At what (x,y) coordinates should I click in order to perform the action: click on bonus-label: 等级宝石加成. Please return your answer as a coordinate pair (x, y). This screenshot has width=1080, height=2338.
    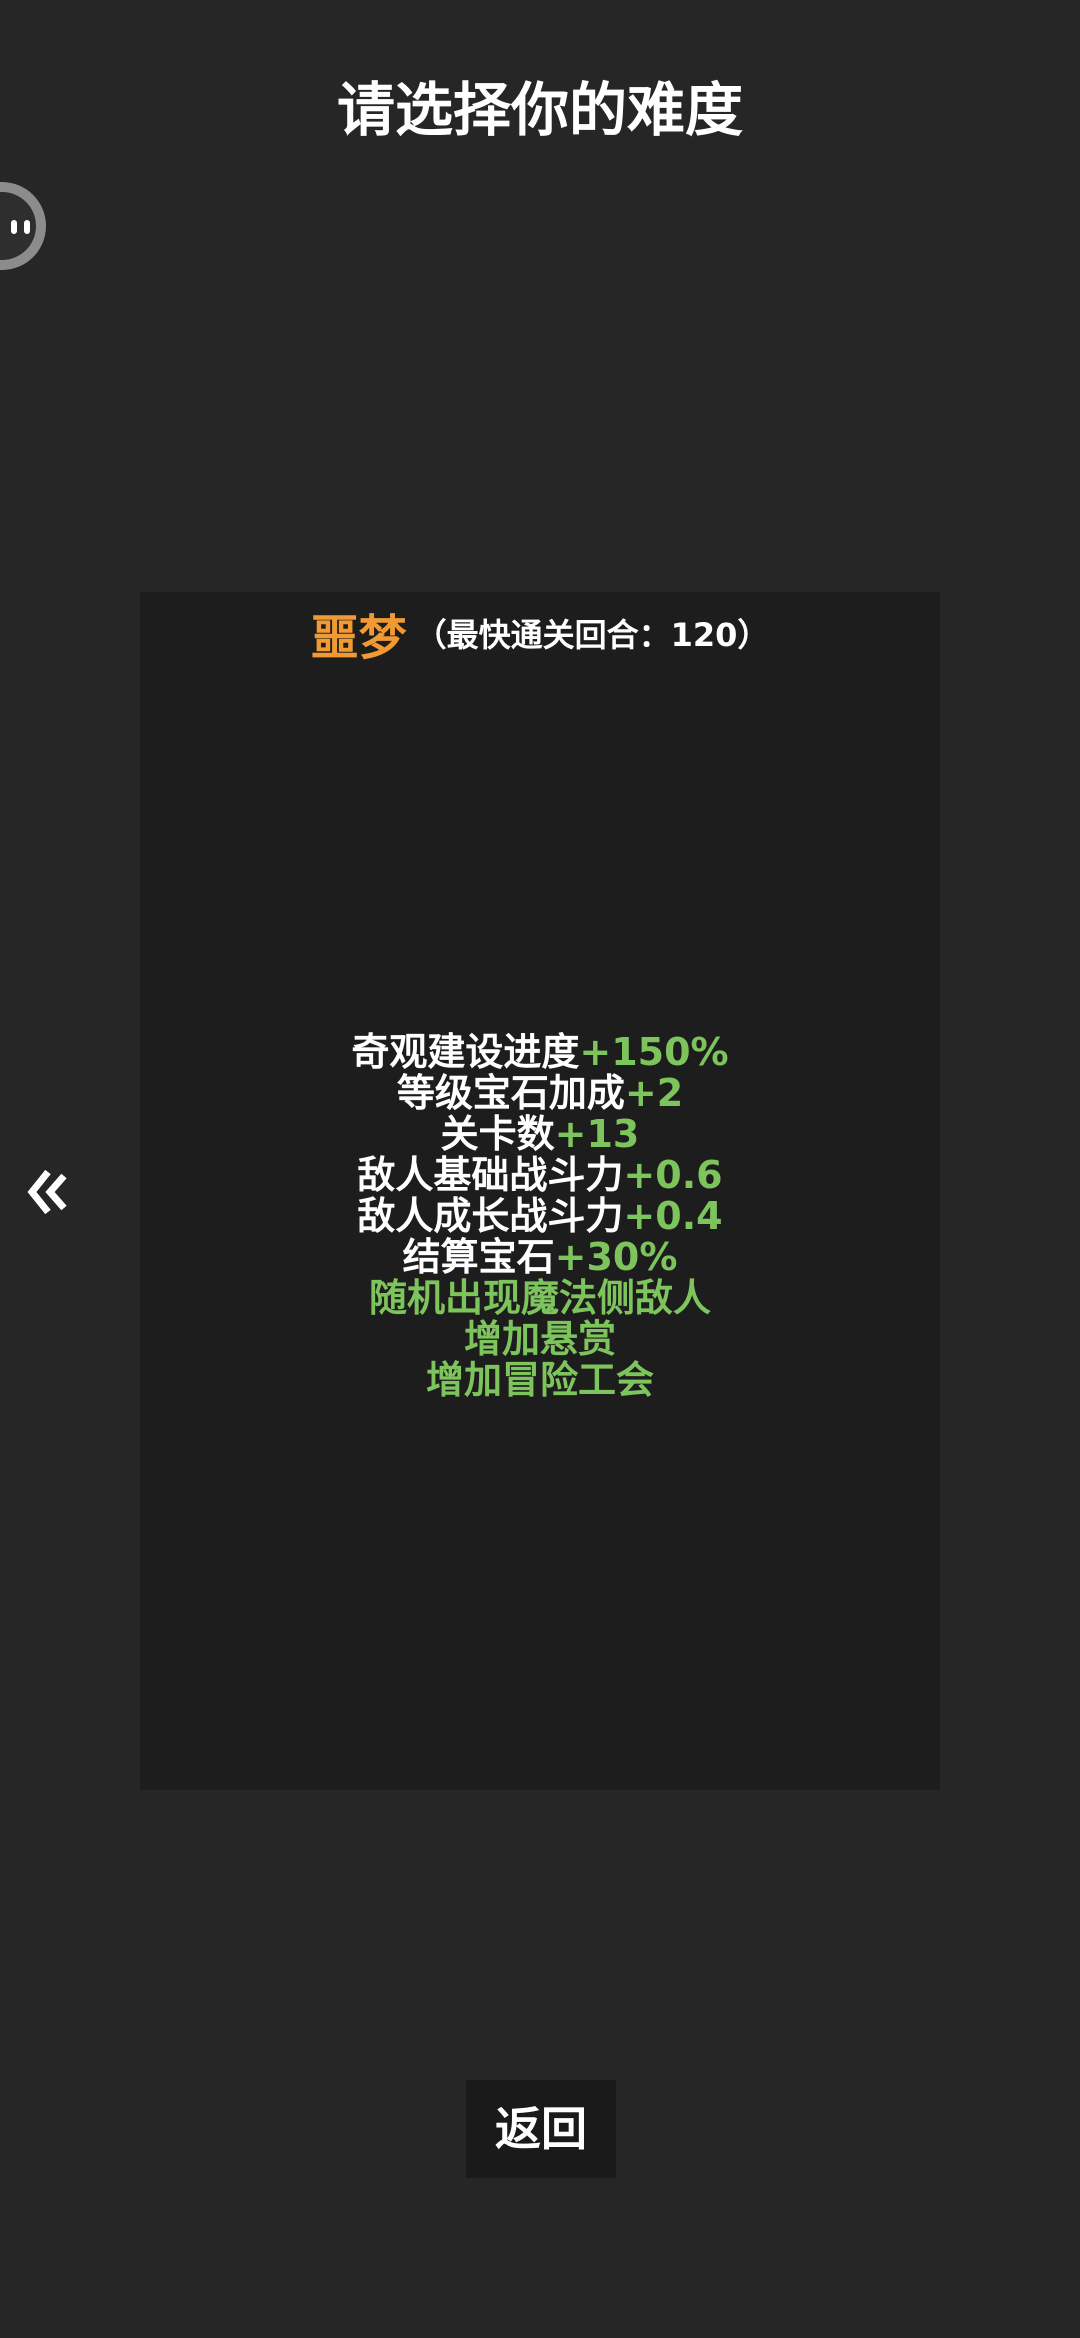
    Looking at the image, I should click on (510, 1093).